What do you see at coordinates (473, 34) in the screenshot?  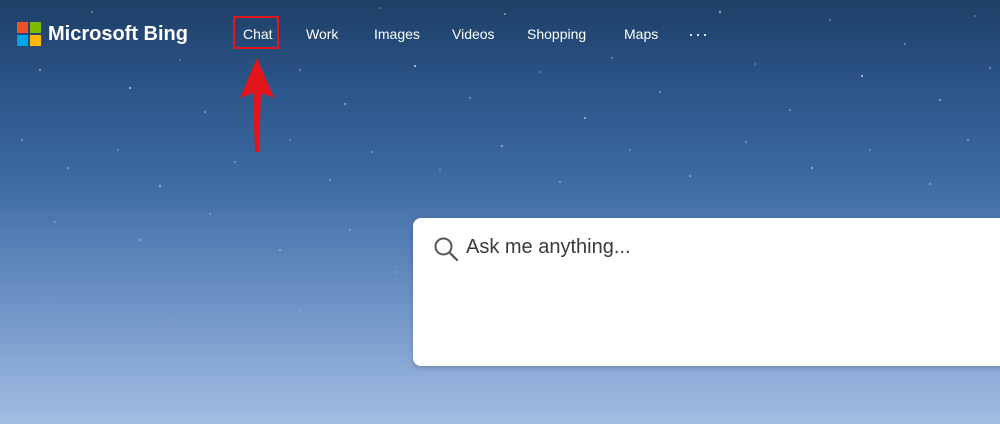 I see `nav-item-videos: Videos` at bounding box center [473, 34].